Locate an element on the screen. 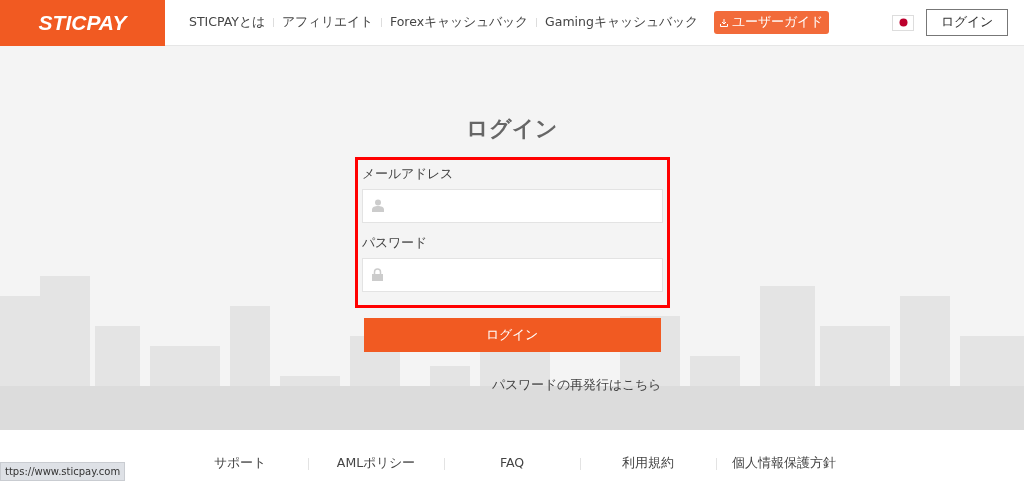 This screenshot has height=481, width=1024. download-icon is located at coordinates (723, 22).